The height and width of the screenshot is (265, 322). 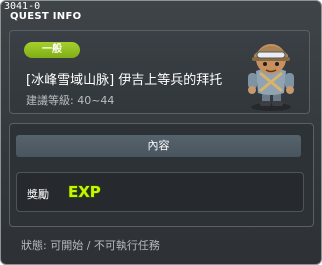 I want to click on window-title: QUEST INFO, so click(x=46, y=16).